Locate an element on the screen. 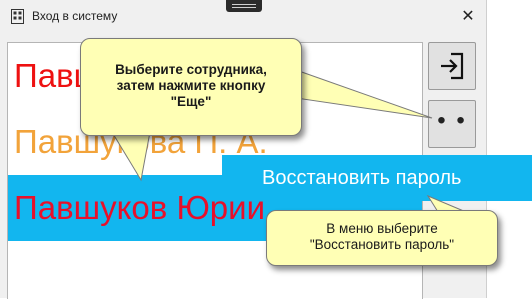  tooltip-text: "Восстановить пароль" is located at coordinates (382, 244).